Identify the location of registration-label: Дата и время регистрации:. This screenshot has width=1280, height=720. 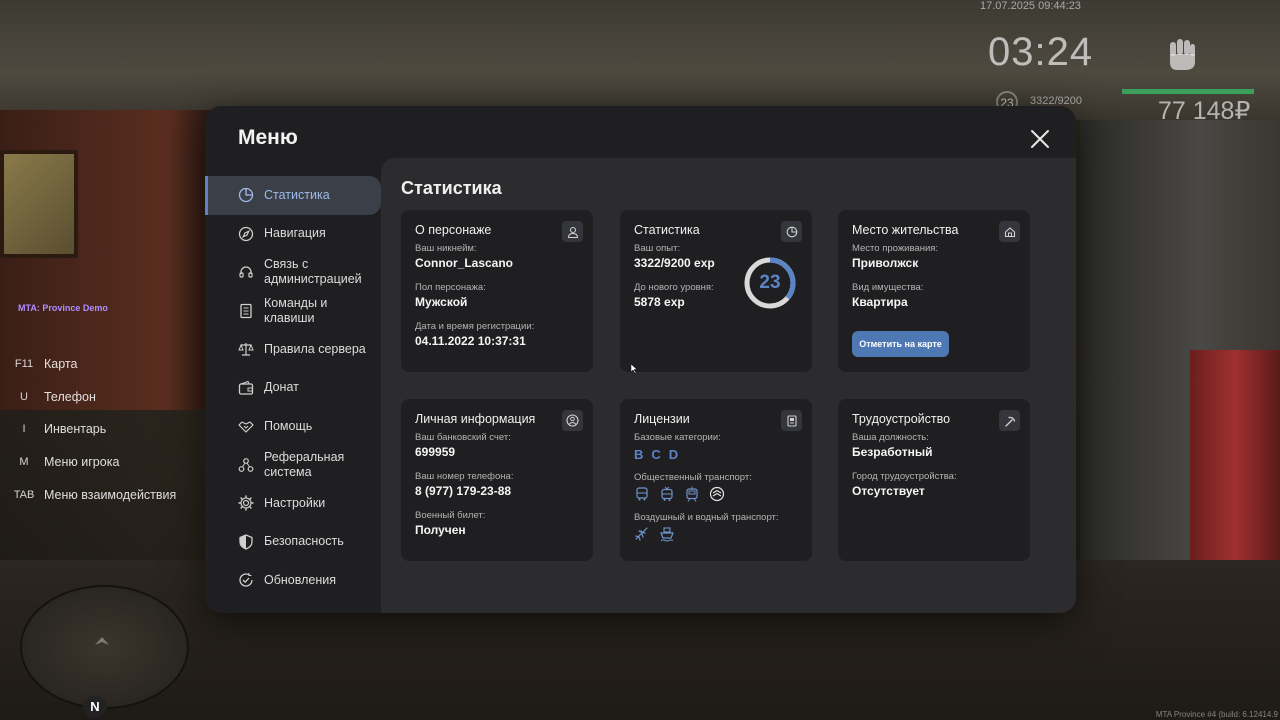
(475, 326).